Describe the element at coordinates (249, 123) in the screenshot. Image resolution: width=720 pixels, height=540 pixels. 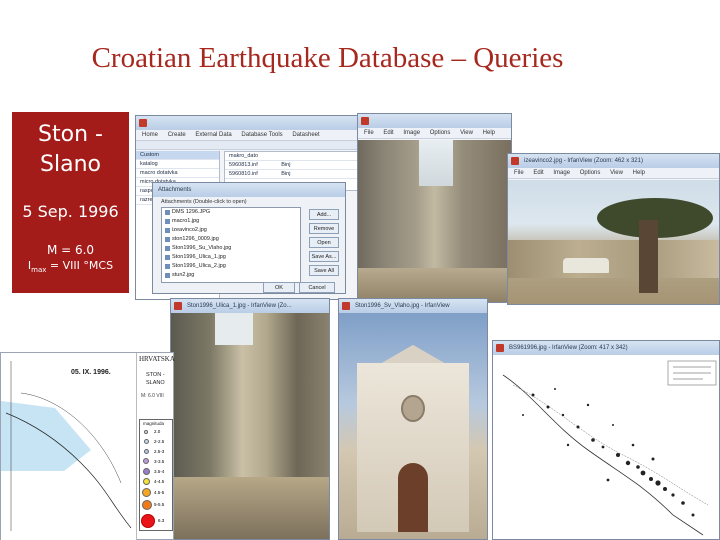
I see `access-title-bar` at that location.